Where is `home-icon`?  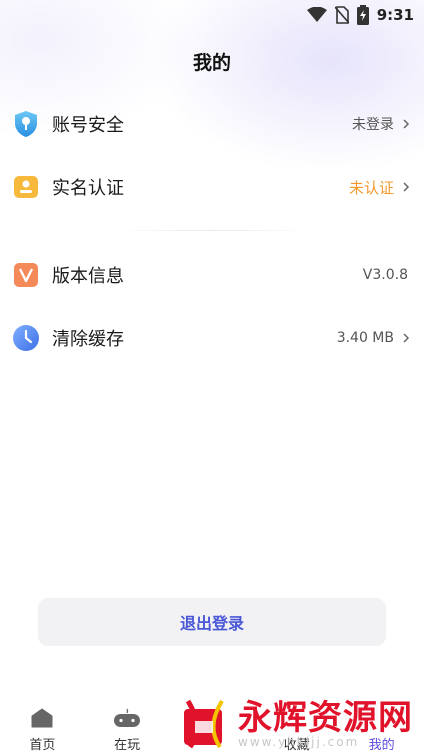
home-icon is located at coordinates (42, 718).